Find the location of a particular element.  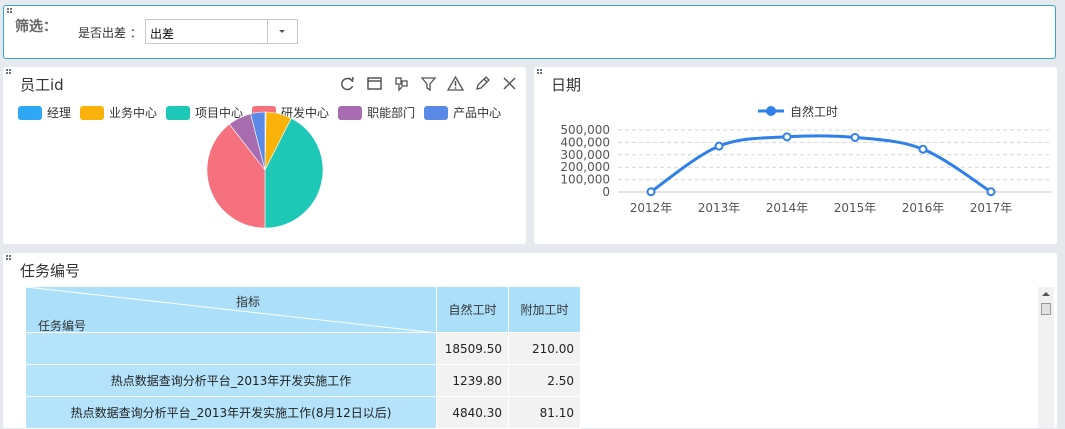

extra-hours-header: 附加工时 is located at coordinates (544, 309).